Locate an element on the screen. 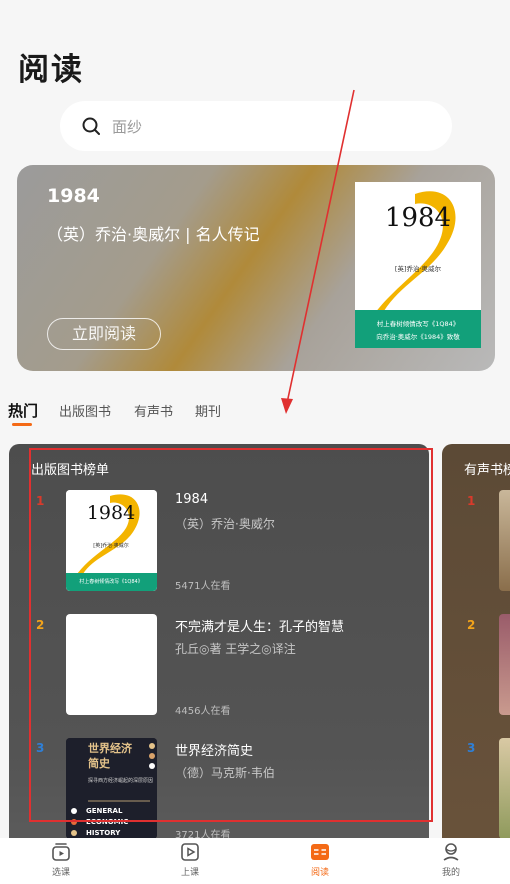  book-author: 孔丘◎著 王学之◎译注 is located at coordinates (235, 649).